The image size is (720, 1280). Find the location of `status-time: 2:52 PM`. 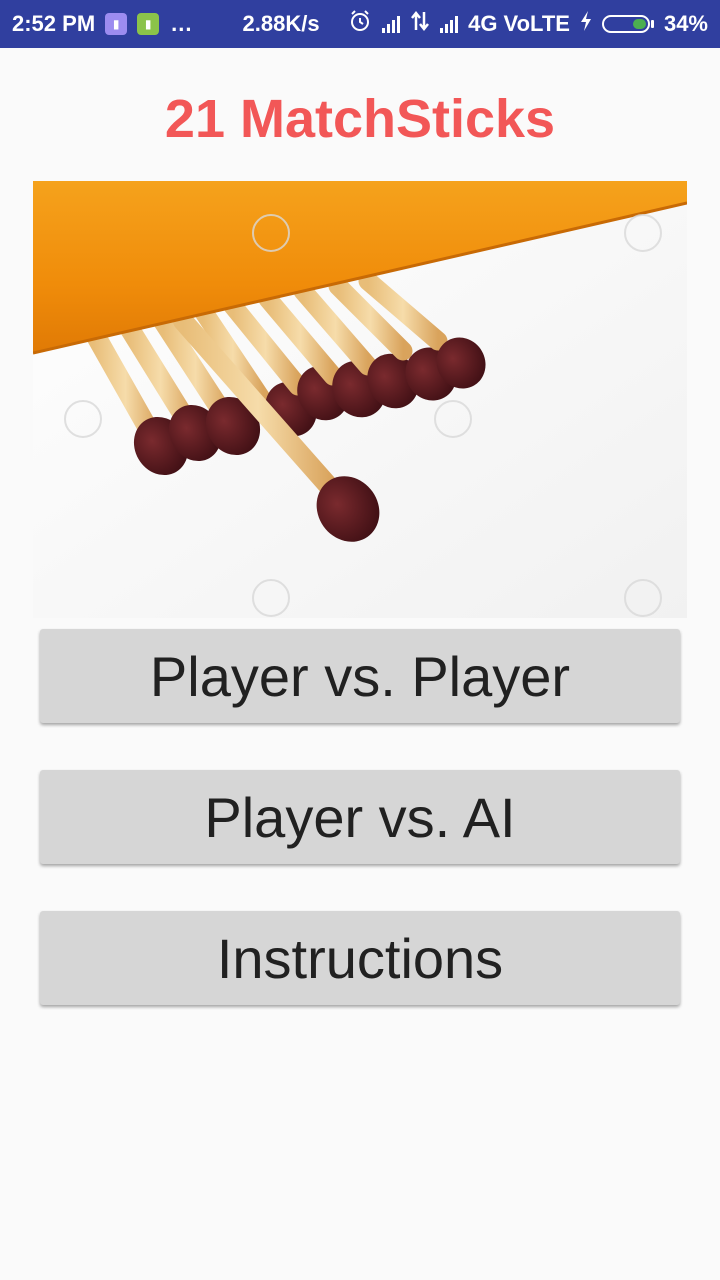

status-time: 2:52 PM is located at coordinates (54, 23).